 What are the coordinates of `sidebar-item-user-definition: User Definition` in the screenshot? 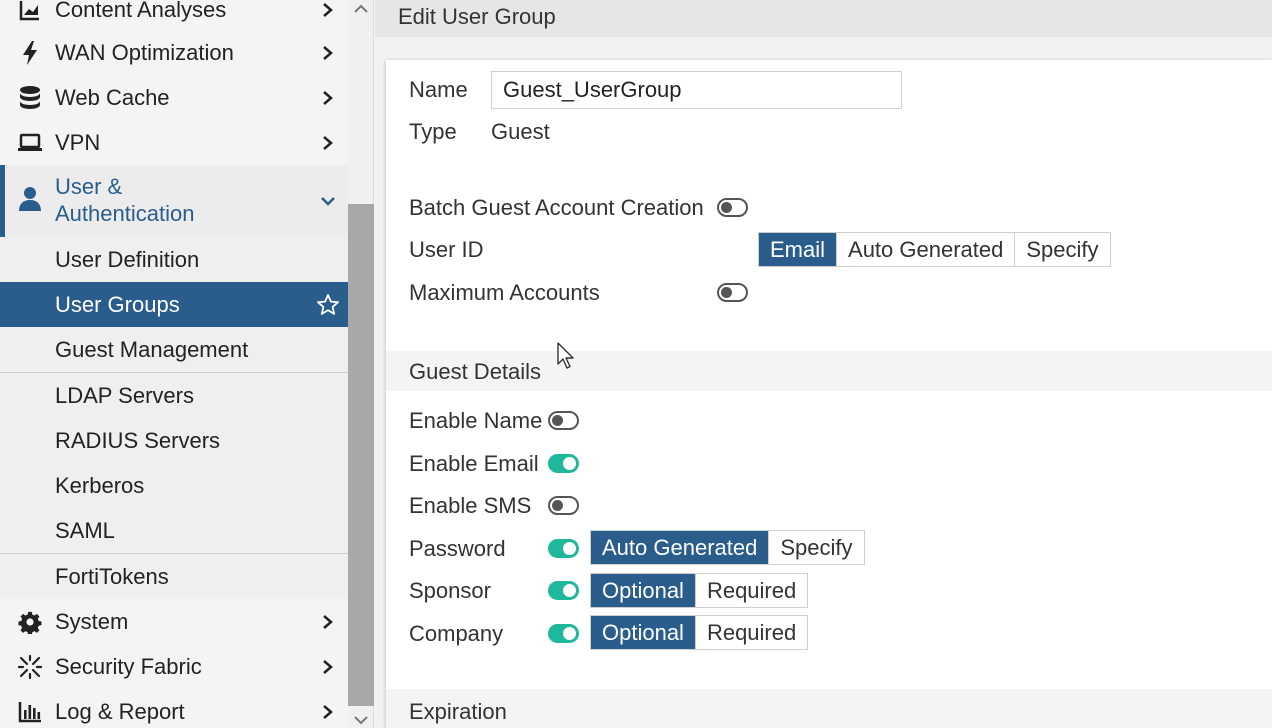 It's located at (174, 259).